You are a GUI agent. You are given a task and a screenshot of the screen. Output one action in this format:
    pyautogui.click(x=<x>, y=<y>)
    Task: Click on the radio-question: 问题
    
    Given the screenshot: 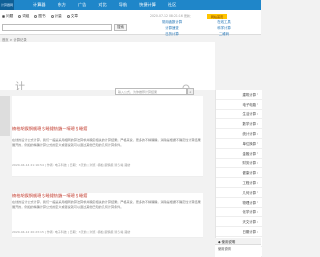 What is the action you would take?
    pyautogui.click(x=7, y=16)
    